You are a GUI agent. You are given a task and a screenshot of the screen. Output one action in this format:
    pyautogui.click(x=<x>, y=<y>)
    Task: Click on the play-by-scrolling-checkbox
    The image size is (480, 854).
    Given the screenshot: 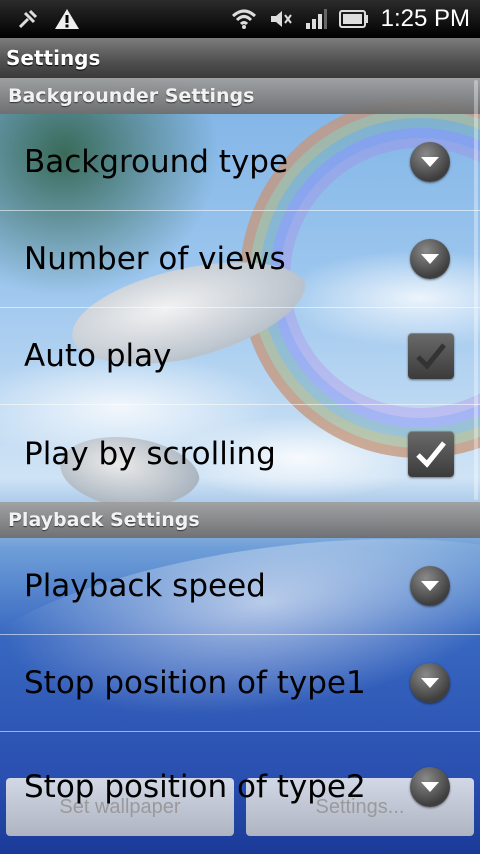 What is the action you would take?
    pyautogui.click(x=431, y=453)
    